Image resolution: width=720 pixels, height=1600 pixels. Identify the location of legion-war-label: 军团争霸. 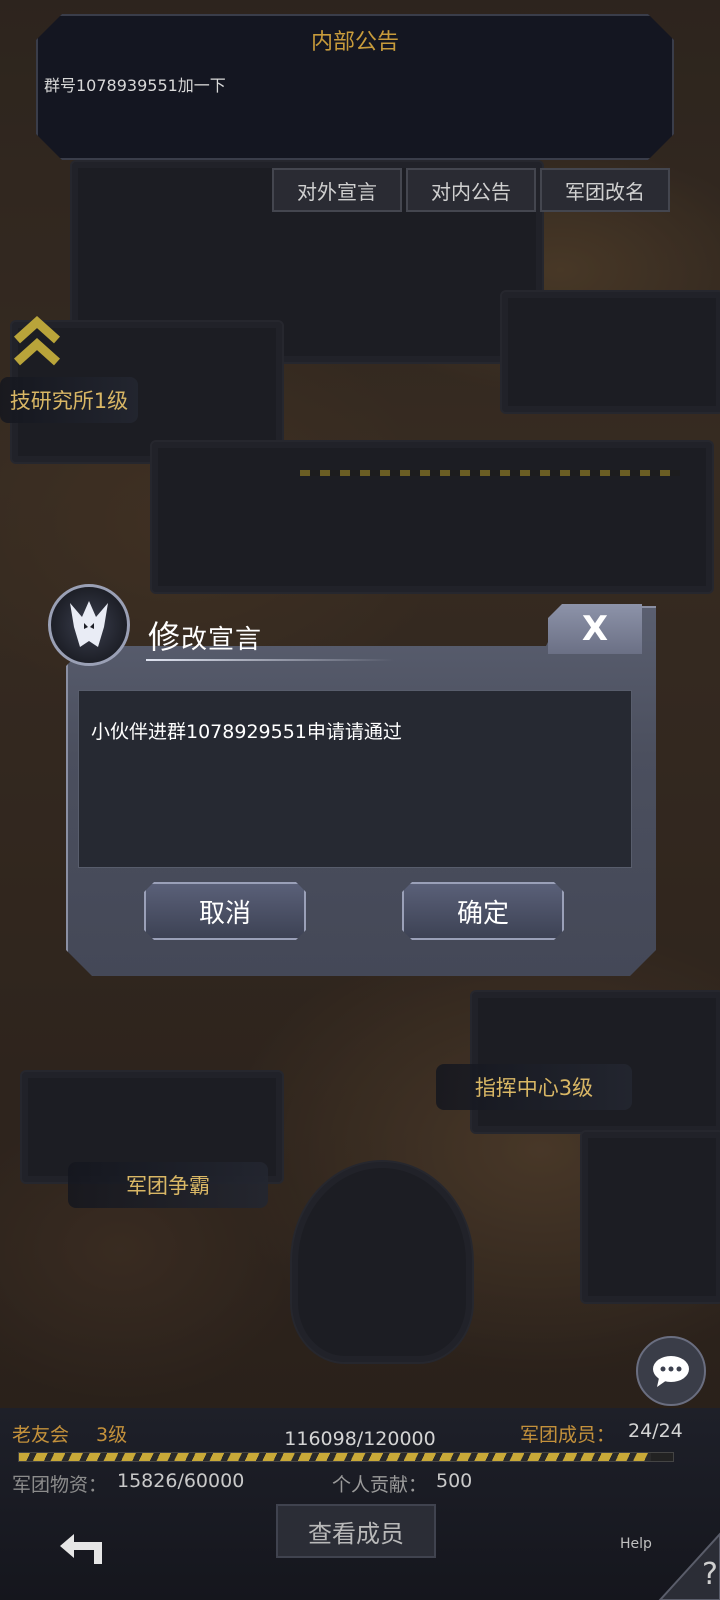
(168, 1185).